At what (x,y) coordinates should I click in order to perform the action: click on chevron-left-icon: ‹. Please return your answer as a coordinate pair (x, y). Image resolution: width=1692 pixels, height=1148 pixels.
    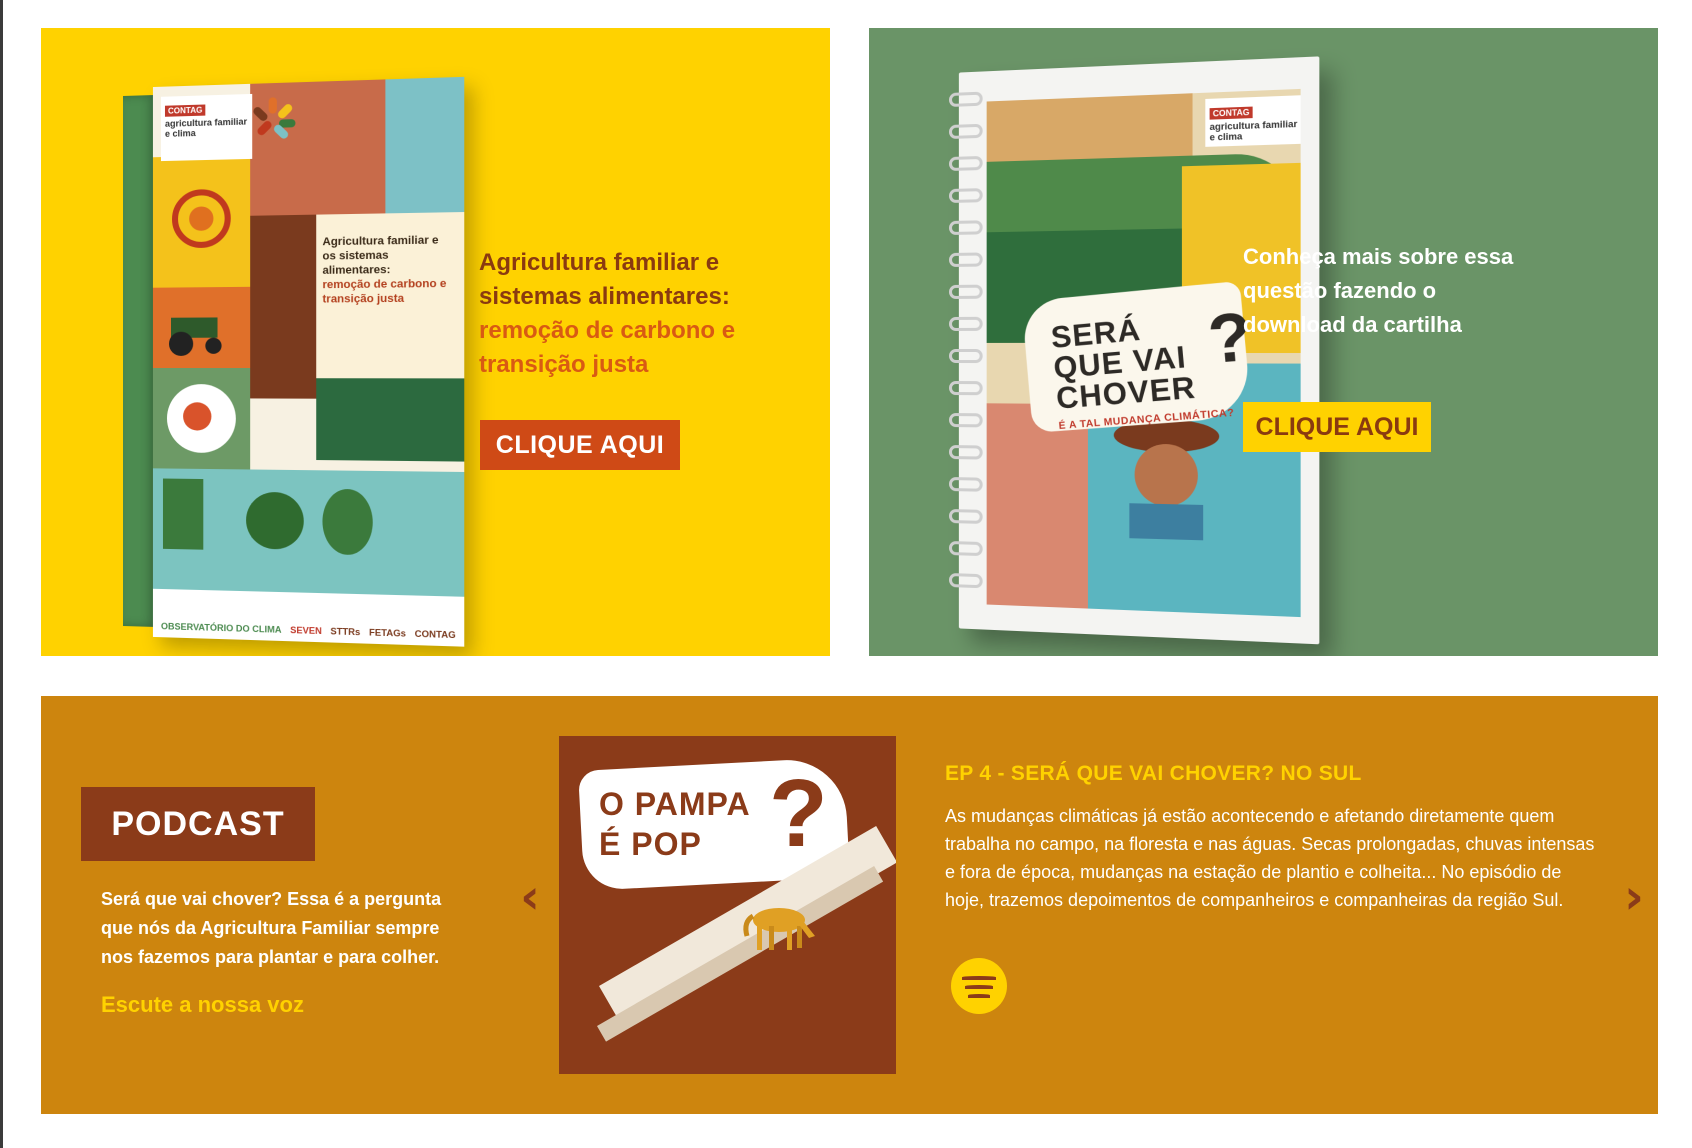
    Looking at the image, I should click on (530, 897).